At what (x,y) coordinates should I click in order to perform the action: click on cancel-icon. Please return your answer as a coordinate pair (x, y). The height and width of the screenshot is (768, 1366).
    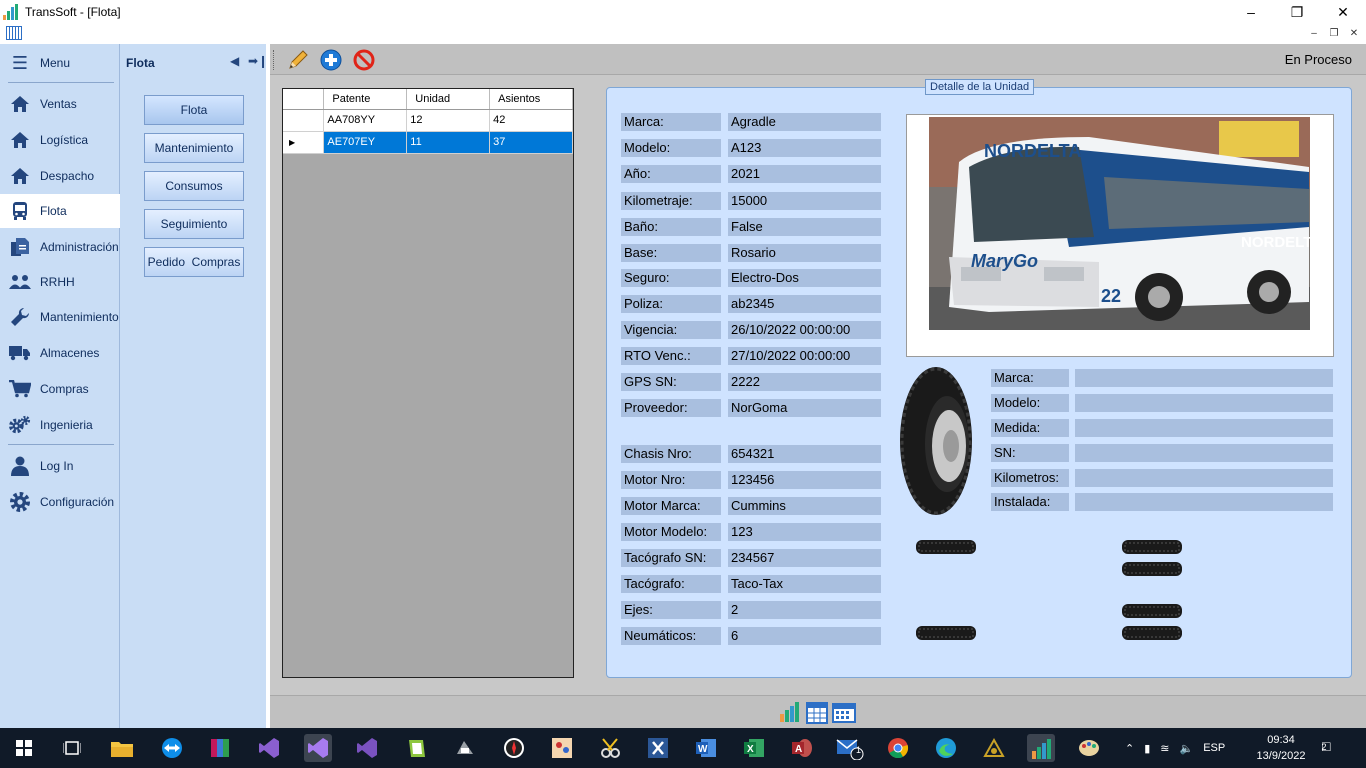
    Looking at the image, I should click on (364, 60).